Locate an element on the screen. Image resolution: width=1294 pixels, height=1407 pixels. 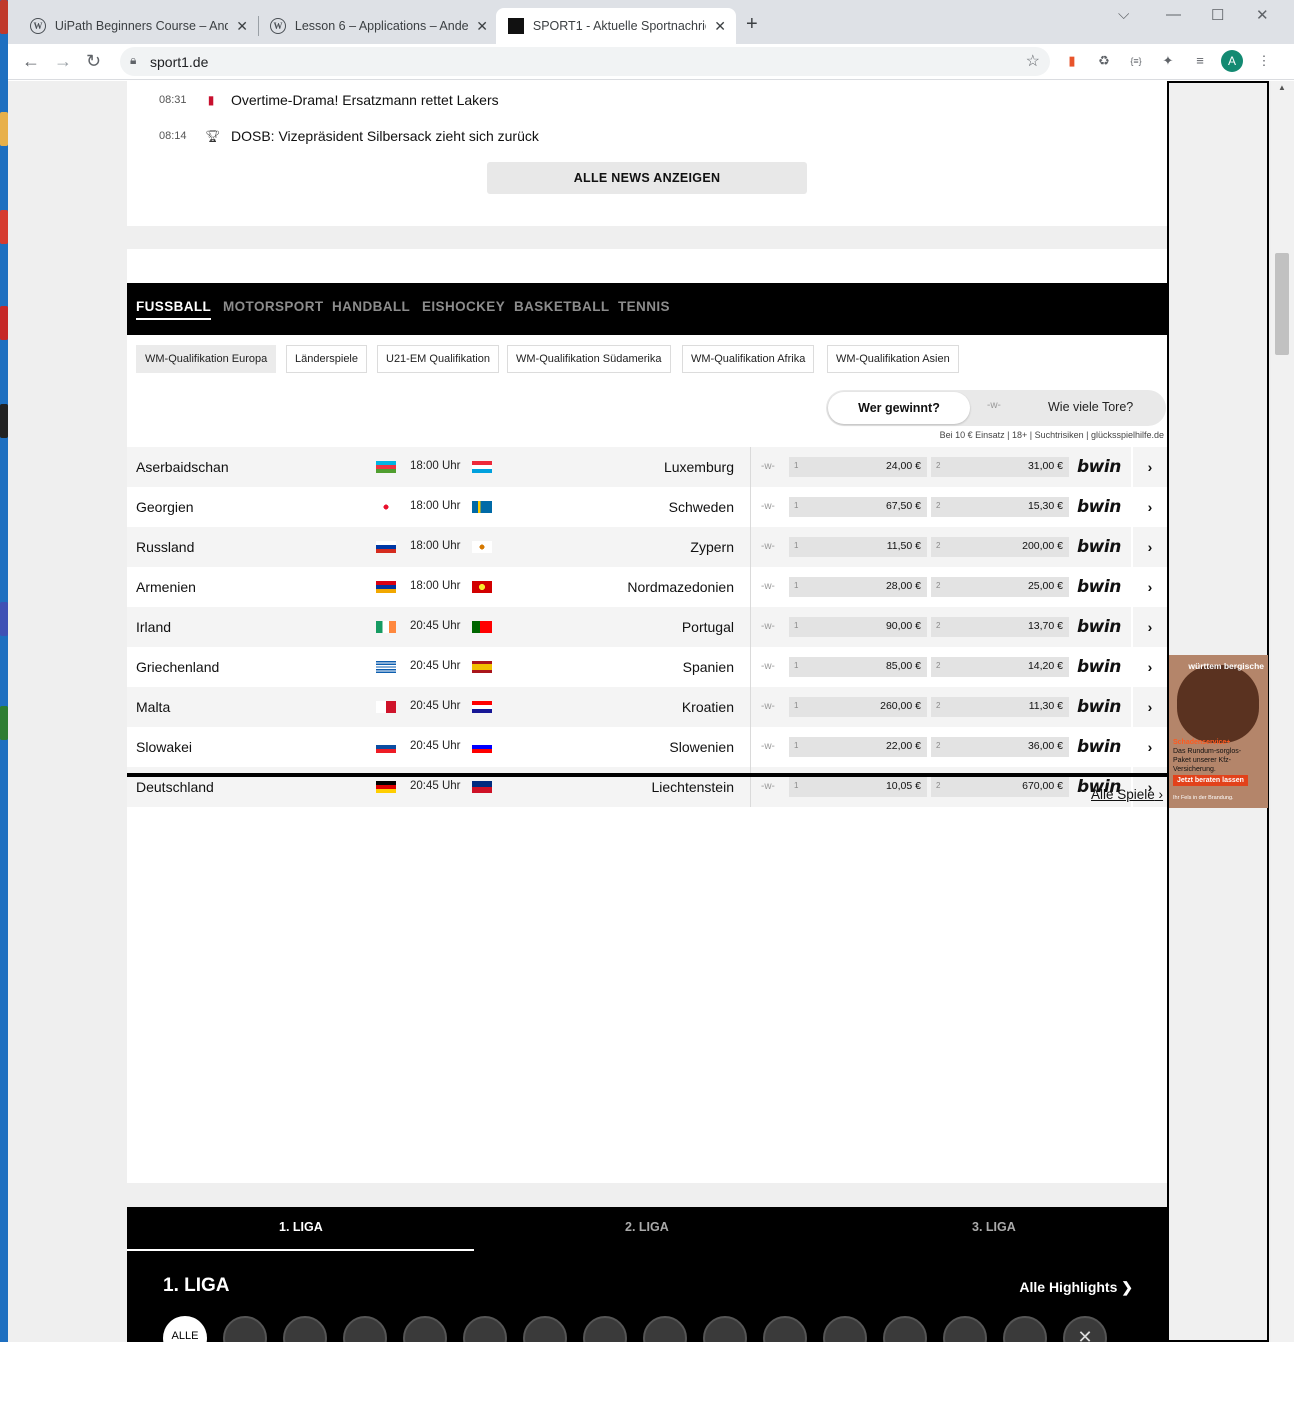
address-bar: 🔒︎ sport1.de ☆ is located at coordinates (585, 61).